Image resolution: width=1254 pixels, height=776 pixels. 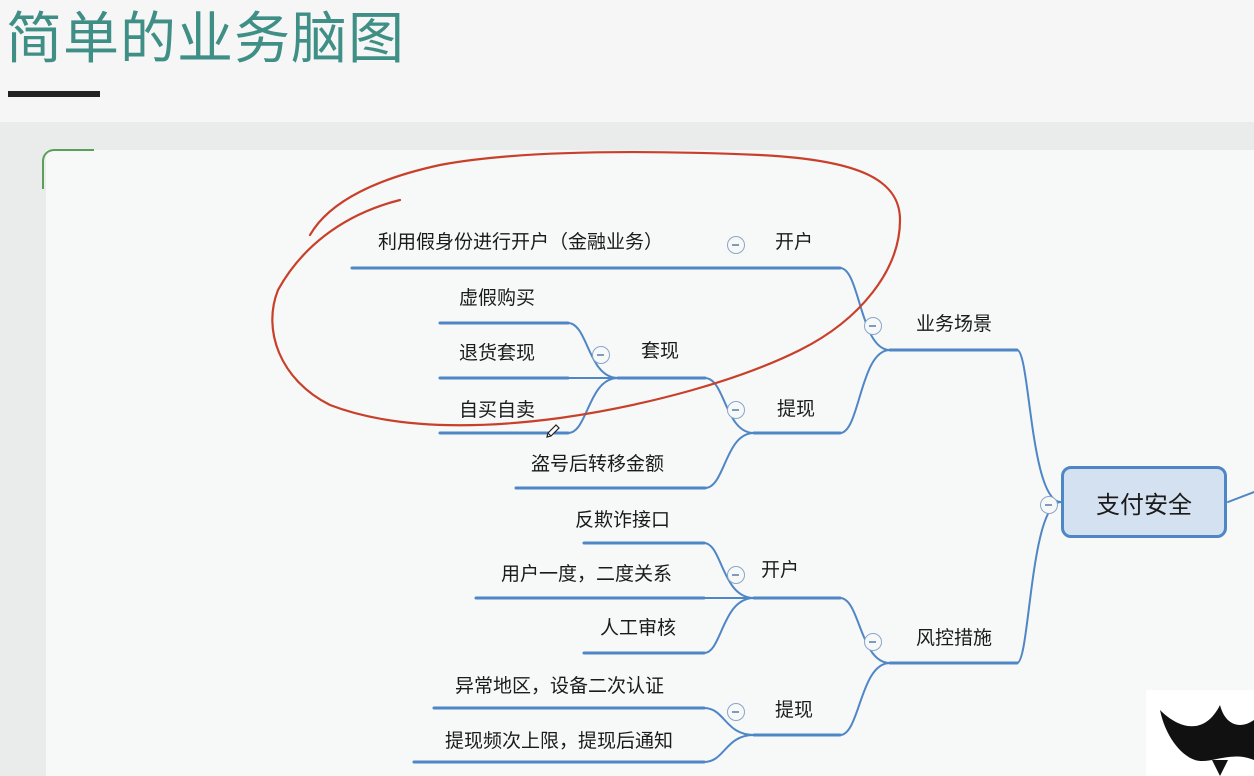 I want to click on leaf-anti-fraud: 反欺诈接口, so click(x=622, y=520).